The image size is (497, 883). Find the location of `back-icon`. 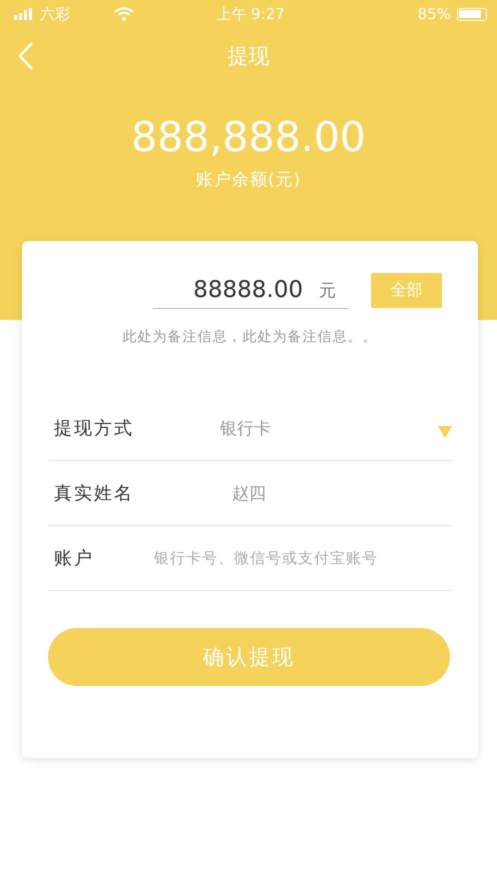

back-icon is located at coordinates (26, 56).